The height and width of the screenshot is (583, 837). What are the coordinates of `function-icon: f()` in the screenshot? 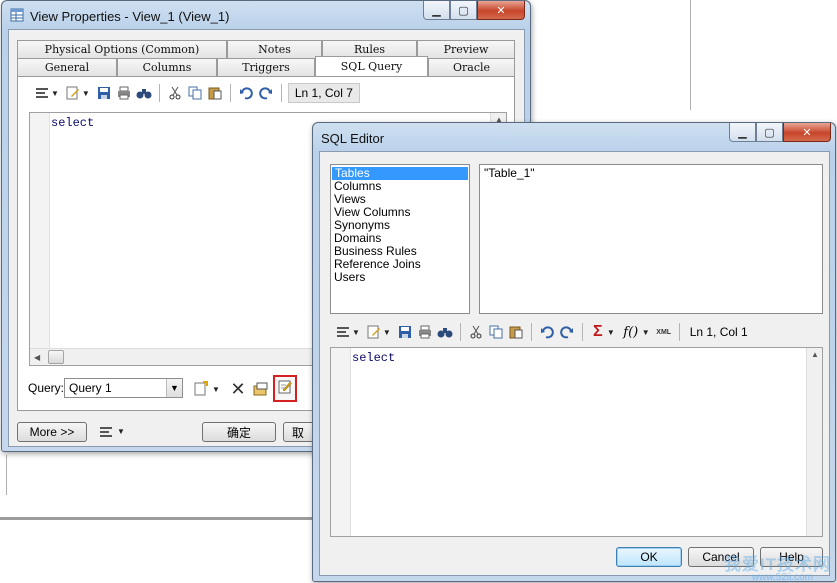 It's located at (631, 332).